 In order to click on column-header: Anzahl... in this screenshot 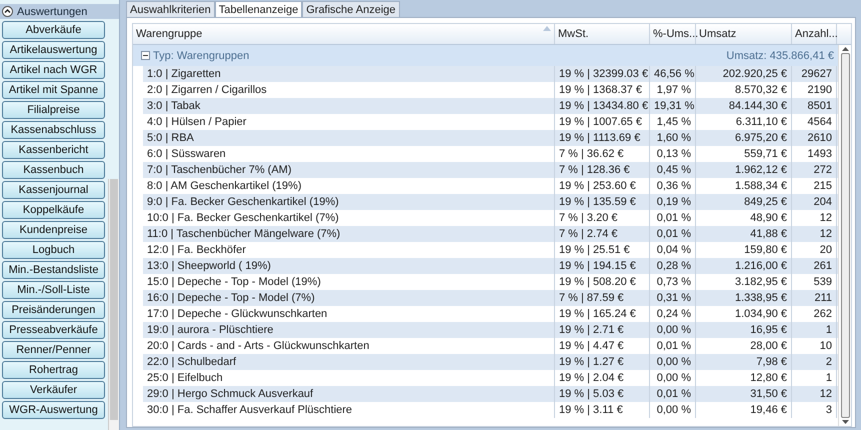, I will do `click(814, 34)`.